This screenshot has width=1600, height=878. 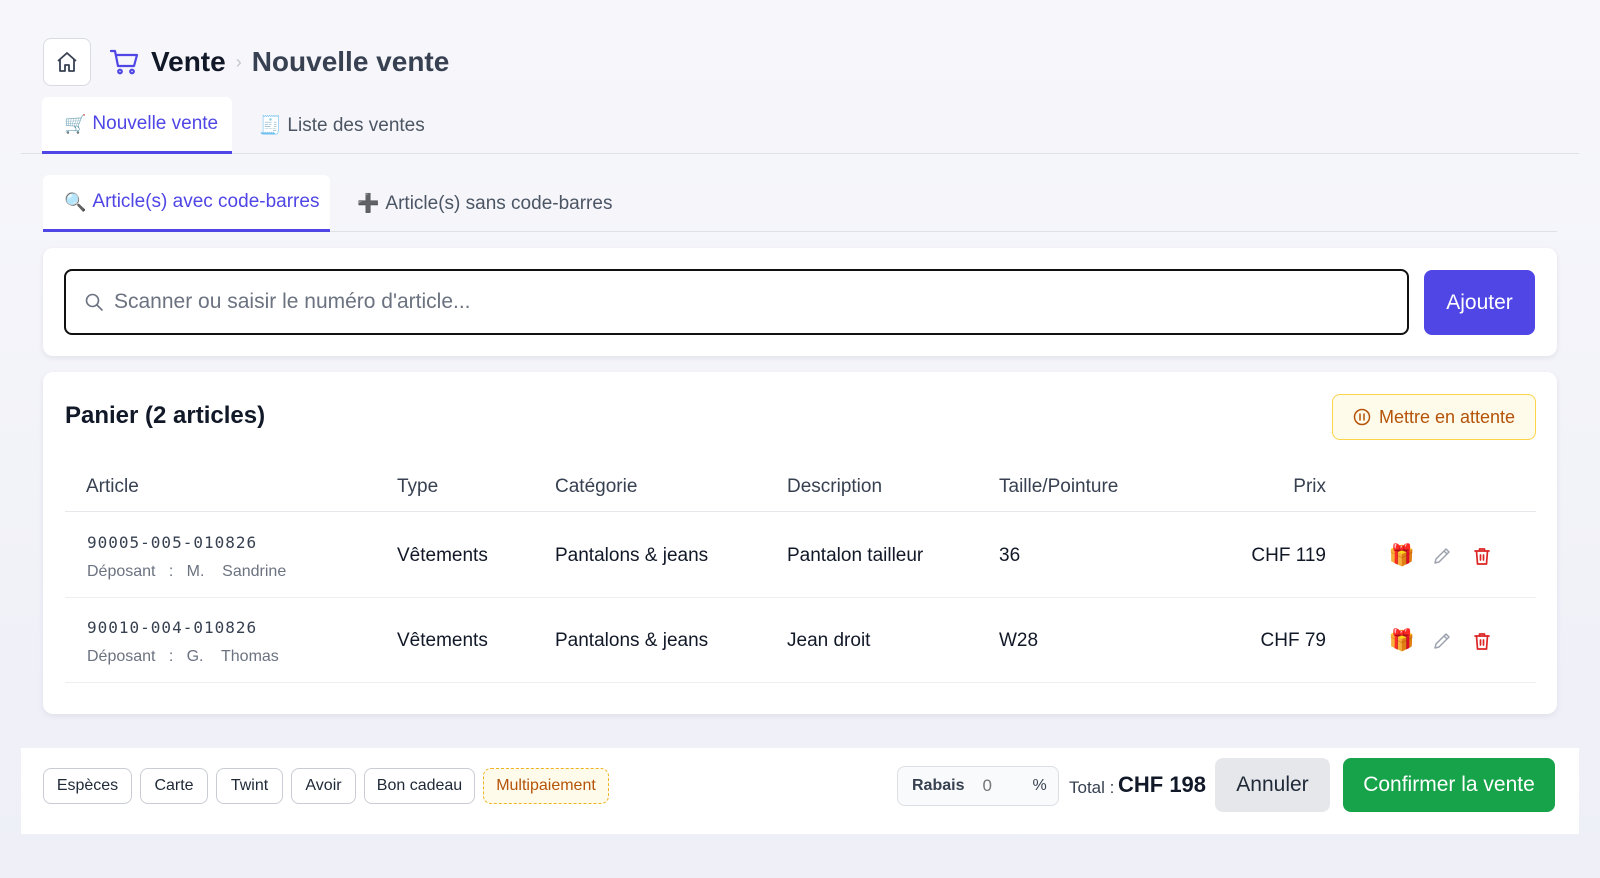 What do you see at coordinates (1005, 786) in the screenshot?
I see `discount-input` at bounding box center [1005, 786].